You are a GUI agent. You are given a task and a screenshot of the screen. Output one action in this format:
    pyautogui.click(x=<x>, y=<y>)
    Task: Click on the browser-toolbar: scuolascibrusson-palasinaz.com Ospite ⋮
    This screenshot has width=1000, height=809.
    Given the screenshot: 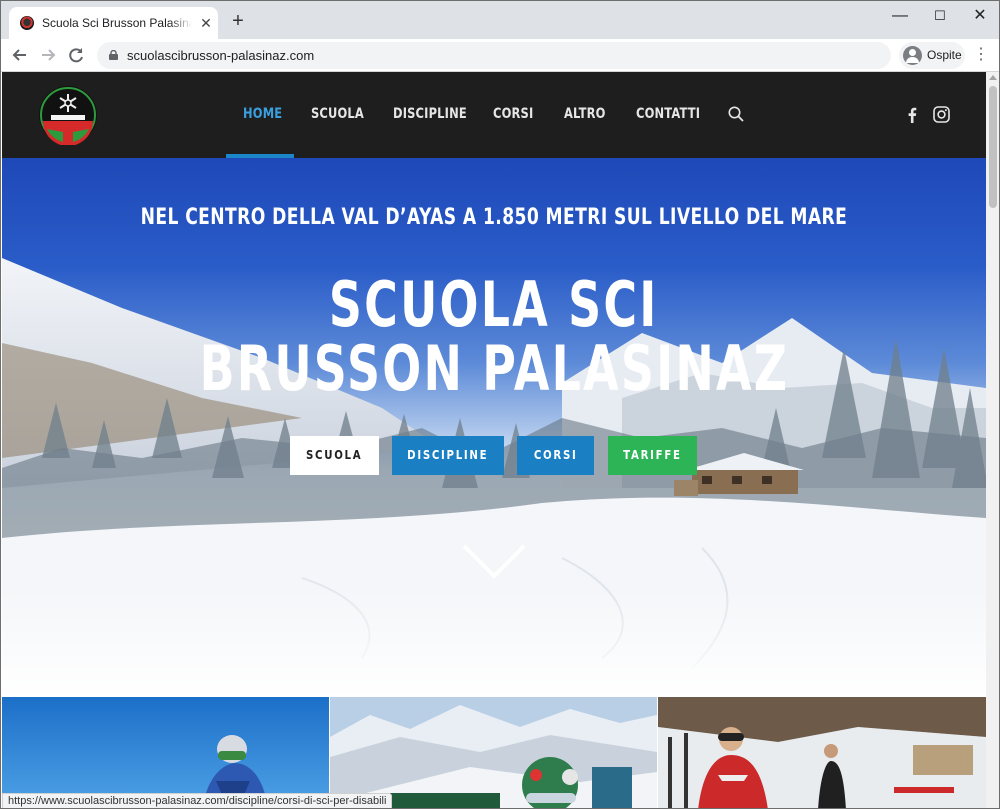 What is the action you would take?
    pyautogui.click(x=500, y=55)
    